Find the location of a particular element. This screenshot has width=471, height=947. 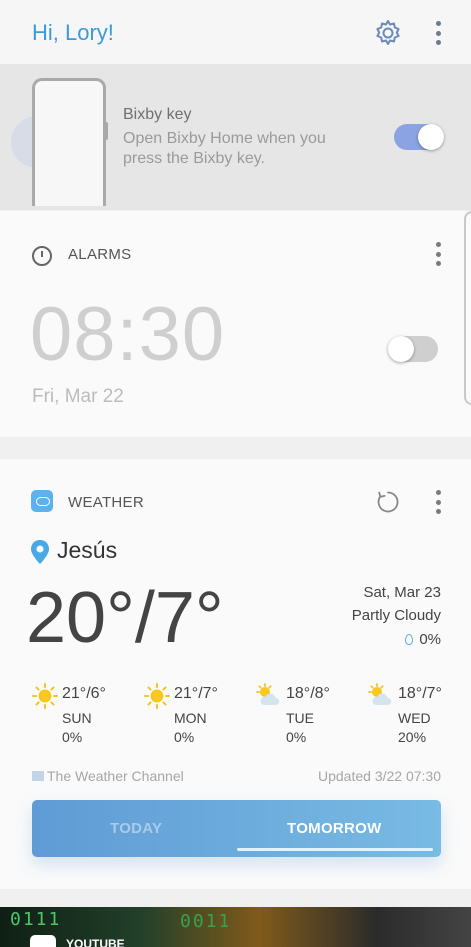

weather-more-icon is located at coordinates (438, 502).